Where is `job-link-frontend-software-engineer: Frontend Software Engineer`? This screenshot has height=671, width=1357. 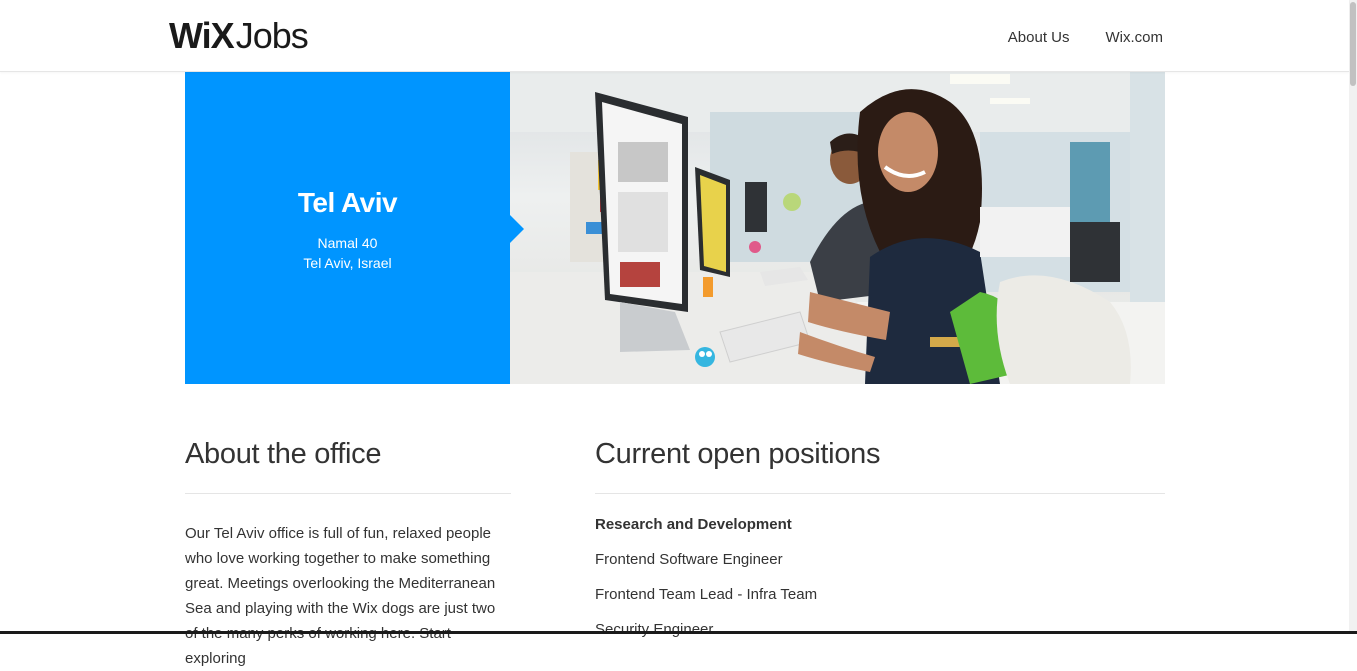 job-link-frontend-software-engineer: Frontend Software Engineer is located at coordinates (689, 559).